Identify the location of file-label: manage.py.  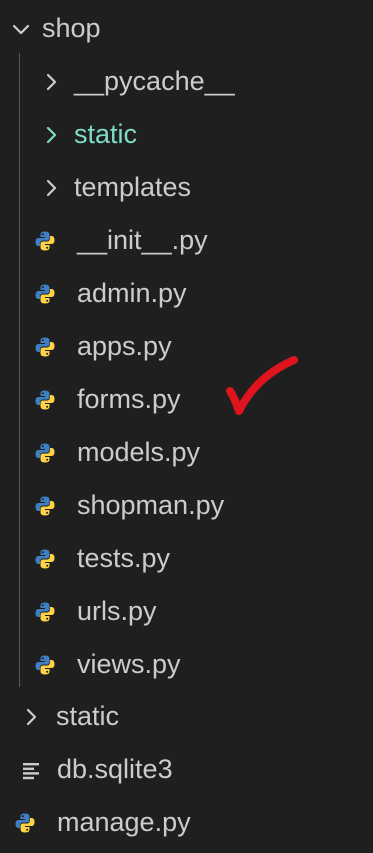
(124, 822).